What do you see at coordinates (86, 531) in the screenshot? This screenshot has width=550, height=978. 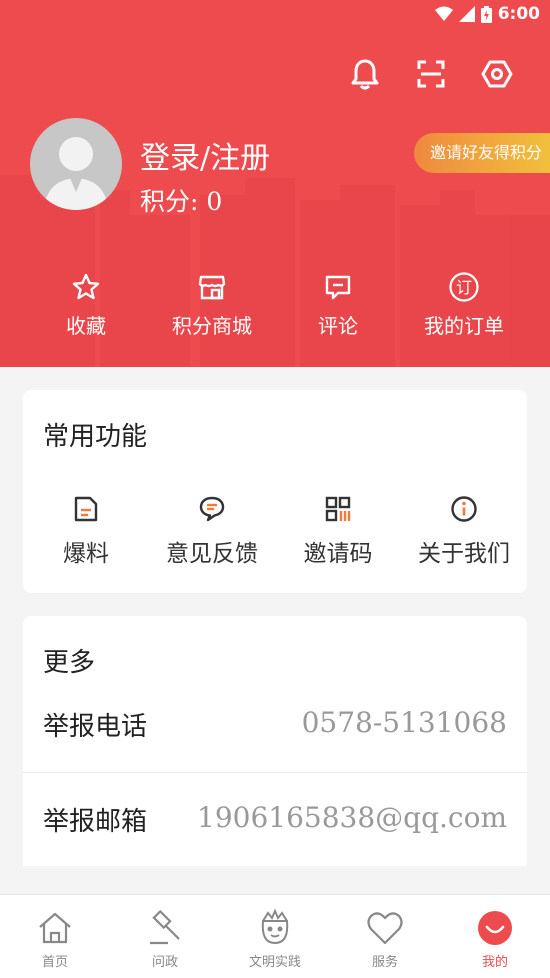 I see `func-item-tip-off: 爆料` at bounding box center [86, 531].